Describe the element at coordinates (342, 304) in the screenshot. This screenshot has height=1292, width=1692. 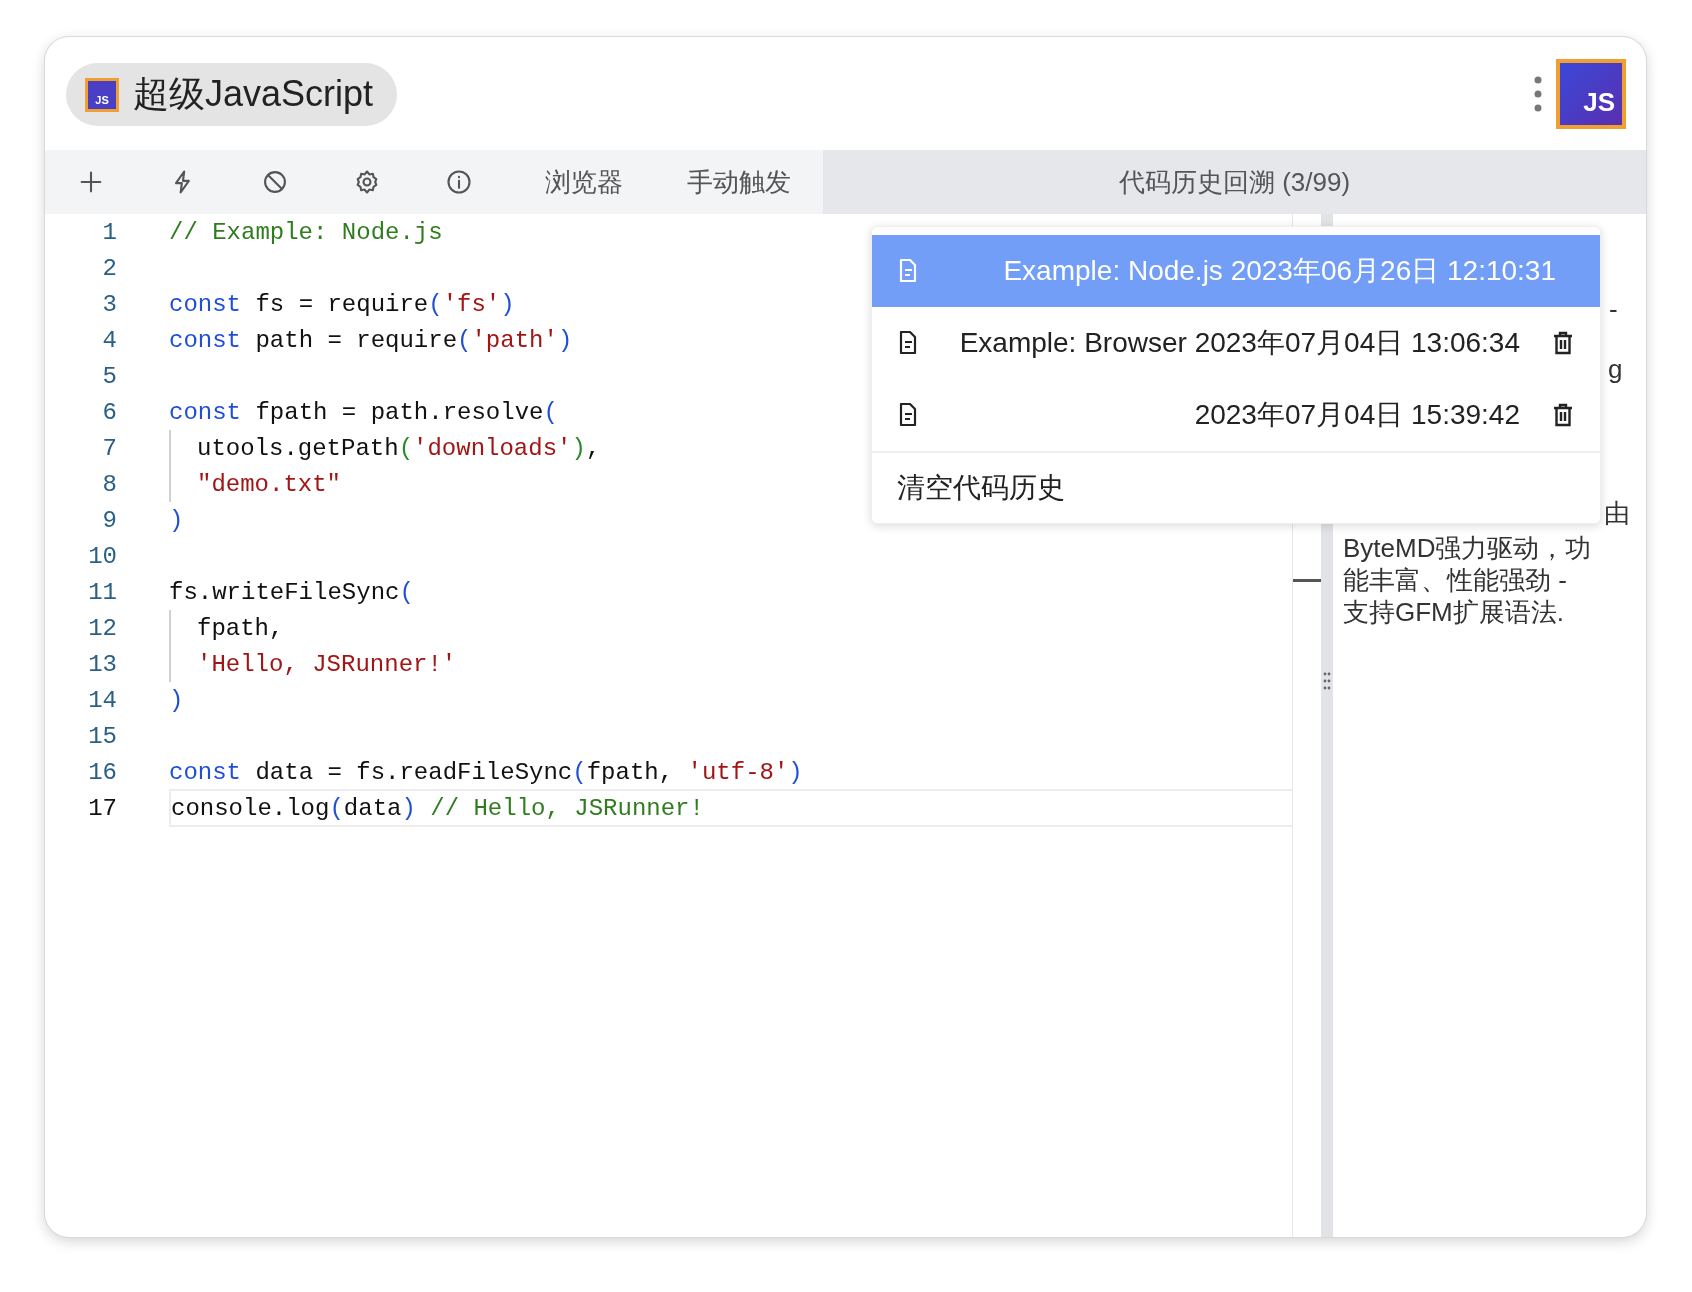
I see `code-line: const fs = require('fs')` at that location.